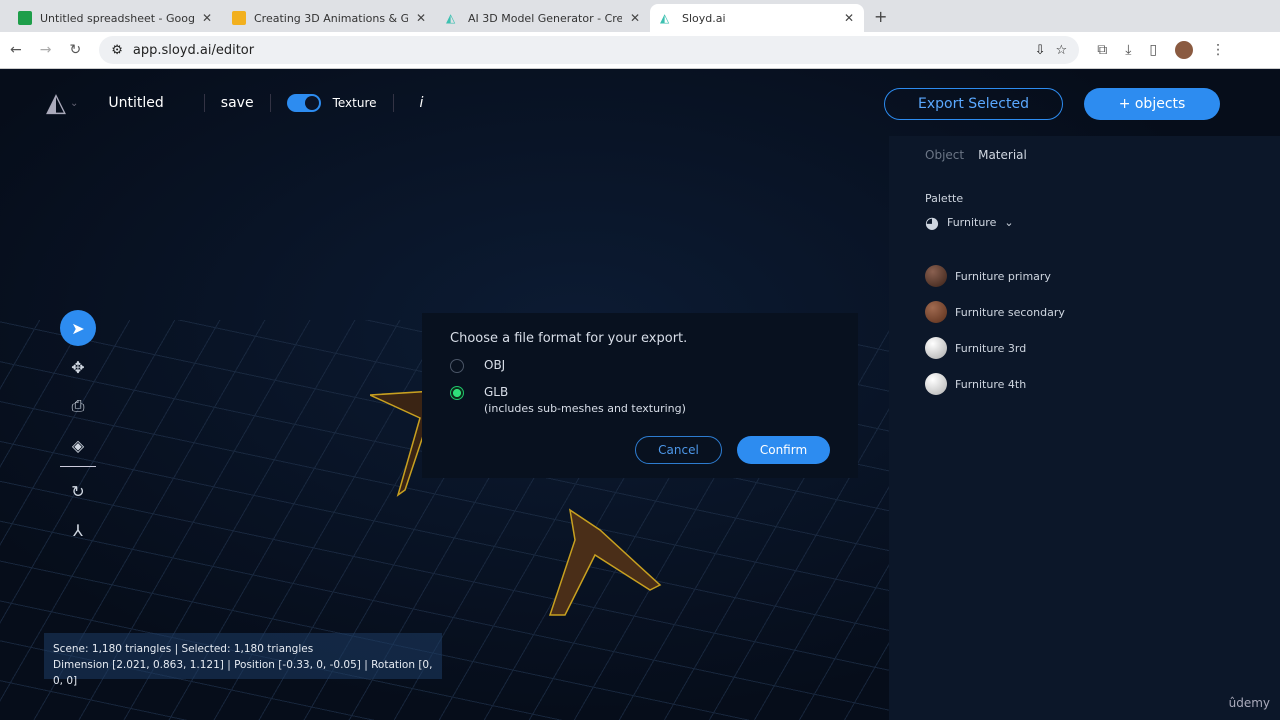 This screenshot has height=720, width=1280. I want to click on download-icon: ⤓, so click(1128, 50).